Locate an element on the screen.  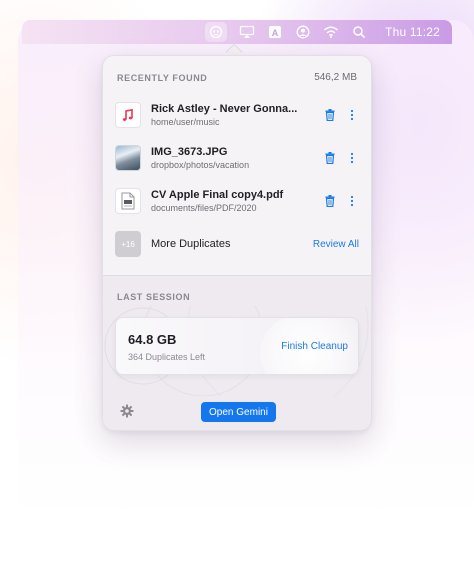
list-item-photo: IMG_3673.JPG dropbox/photos/vacation is located at coordinates (237, 158).